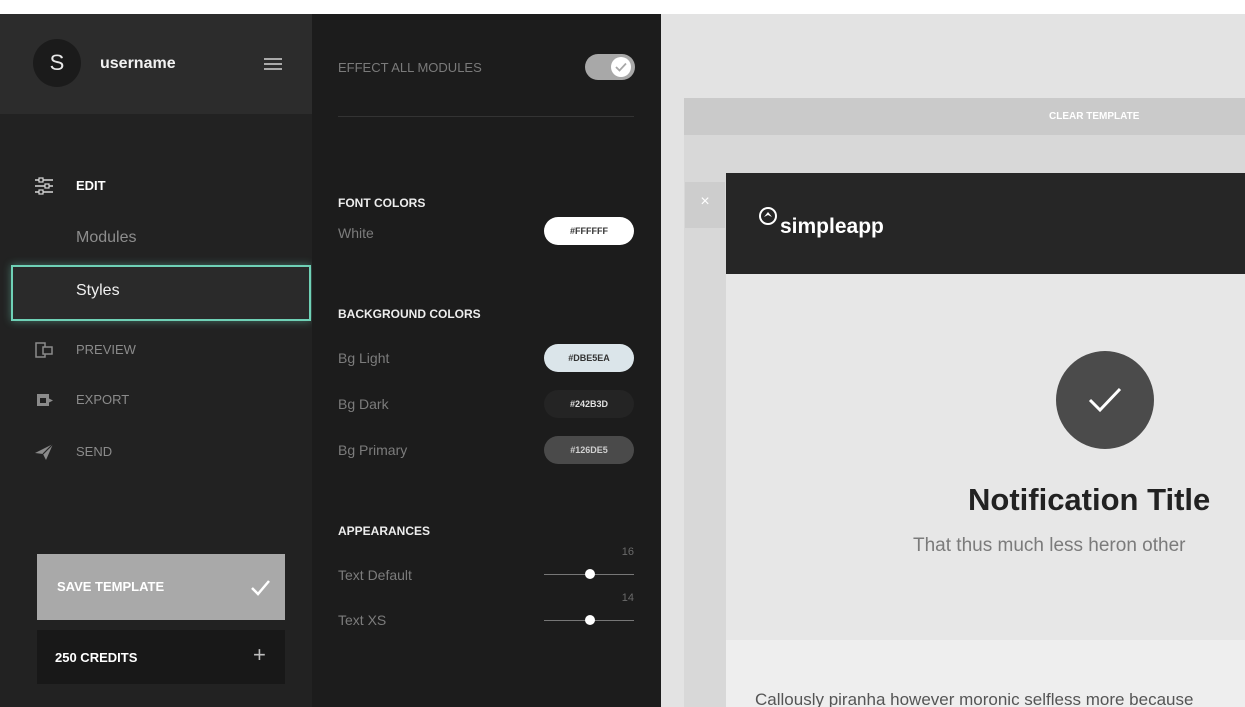 The image size is (1245, 707). Describe the element at coordinates (362, 620) in the screenshot. I see `text-xs-label: Text XS` at that location.